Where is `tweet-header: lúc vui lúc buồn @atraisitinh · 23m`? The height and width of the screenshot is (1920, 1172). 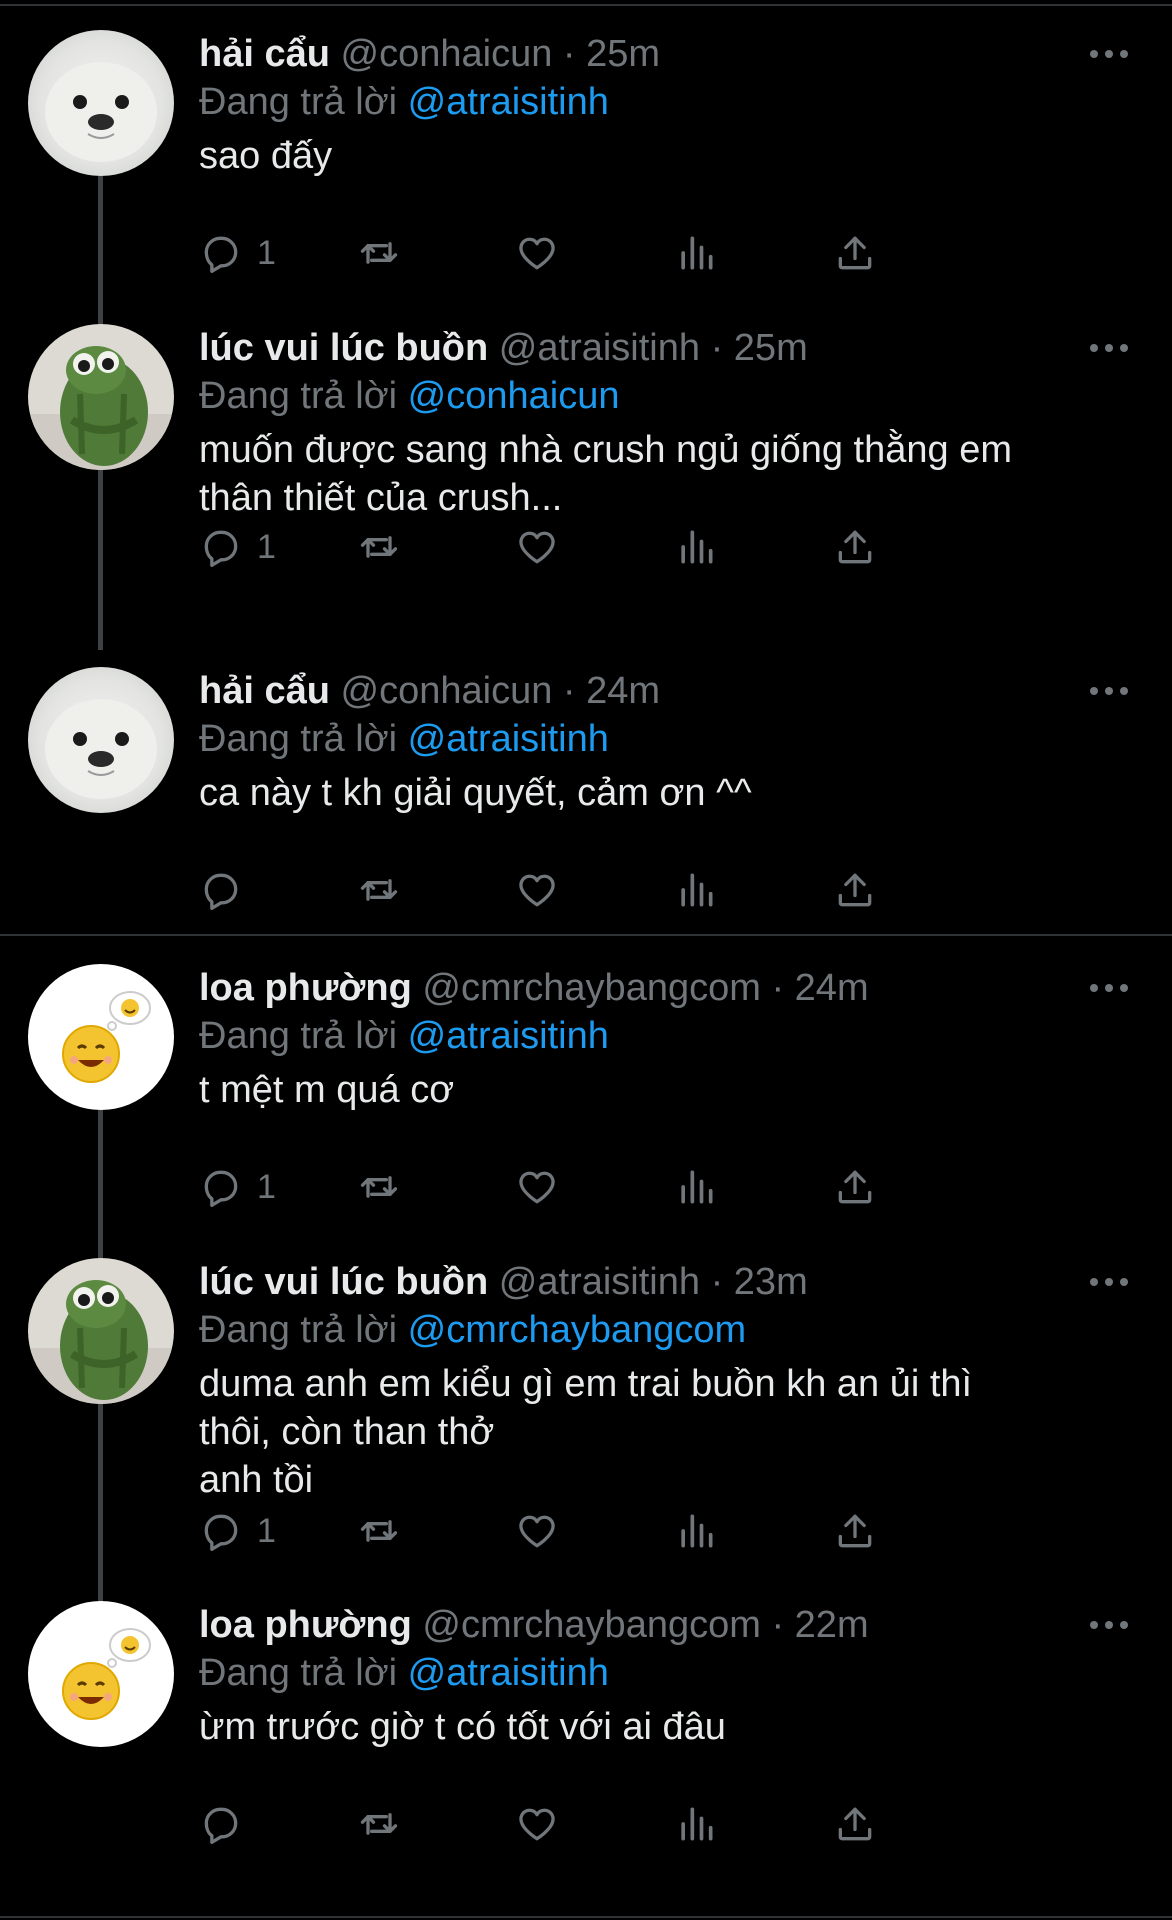
tweet-header: lúc vui lúc buồn @atraisitinh · 23m is located at coordinates (625, 1282).